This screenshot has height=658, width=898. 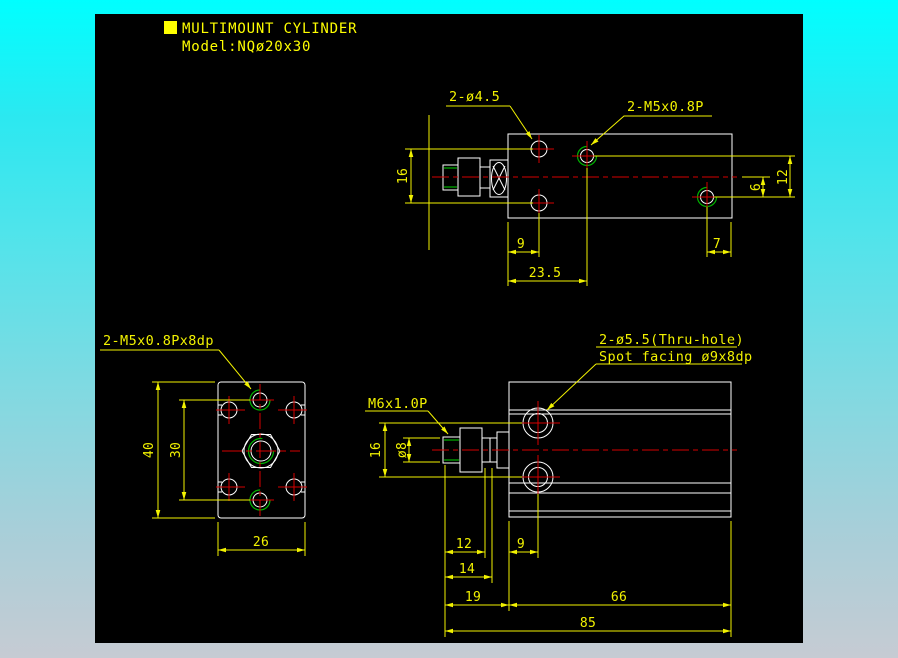 What do you see at coordinates (717, 244) in the screenshot?
I see `dim-label-7: 7` at bounding box center [717, 244].